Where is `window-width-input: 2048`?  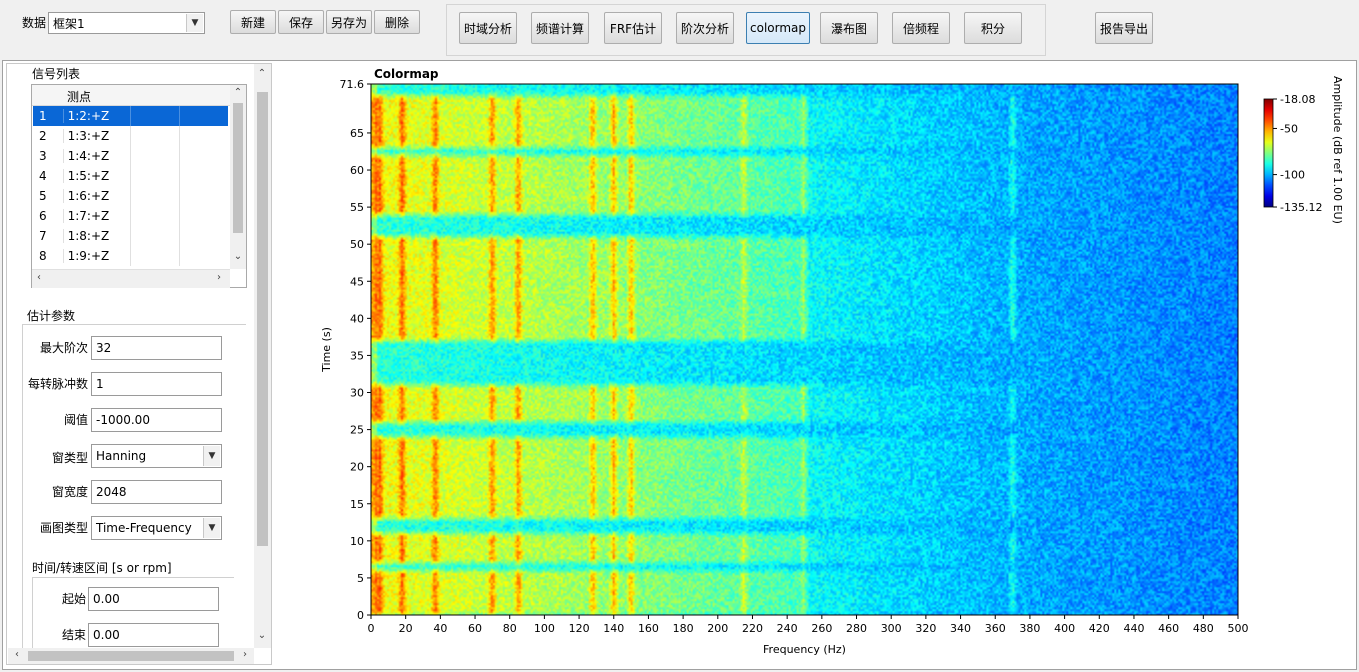 window-width-input: 2048 is located at coordinates (156, 492).